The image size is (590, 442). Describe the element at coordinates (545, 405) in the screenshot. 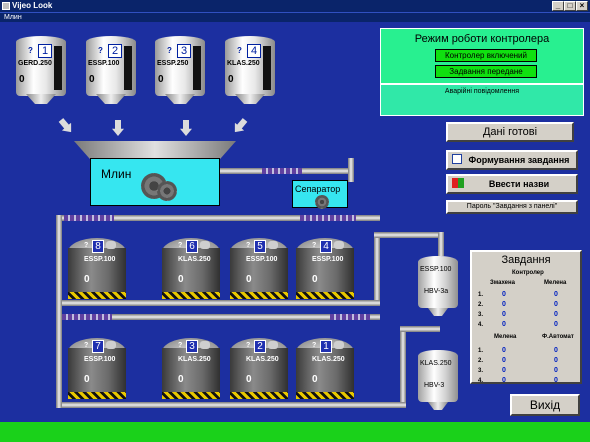

I see `exit-button: Вихід` at that location.